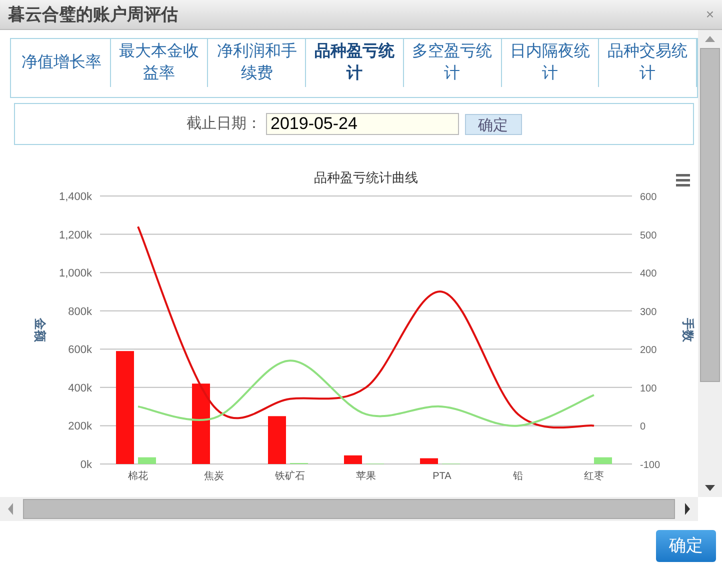  I want to click on axis-tick-label: 400k, so click(80, 388).